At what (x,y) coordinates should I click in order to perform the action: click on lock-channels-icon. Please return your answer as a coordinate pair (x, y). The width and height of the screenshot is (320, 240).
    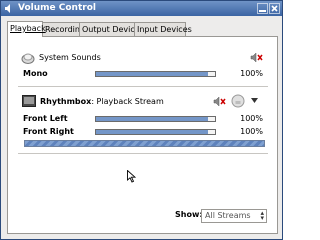
    Looking at the image, I should click on (238, 101).